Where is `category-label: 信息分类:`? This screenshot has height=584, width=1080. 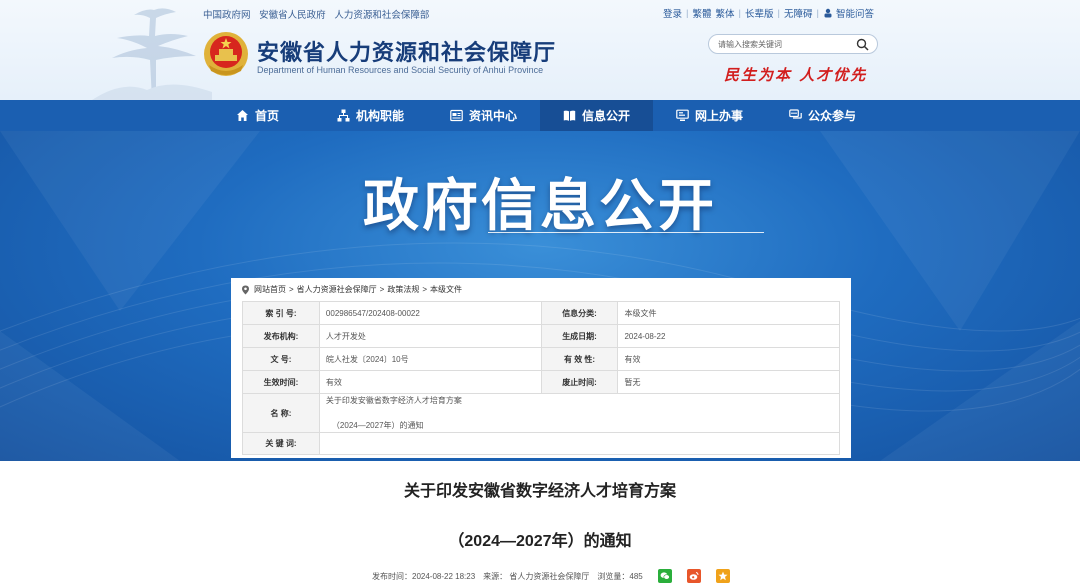
category-label: 信息分类: is located at coordinates (579, 313).